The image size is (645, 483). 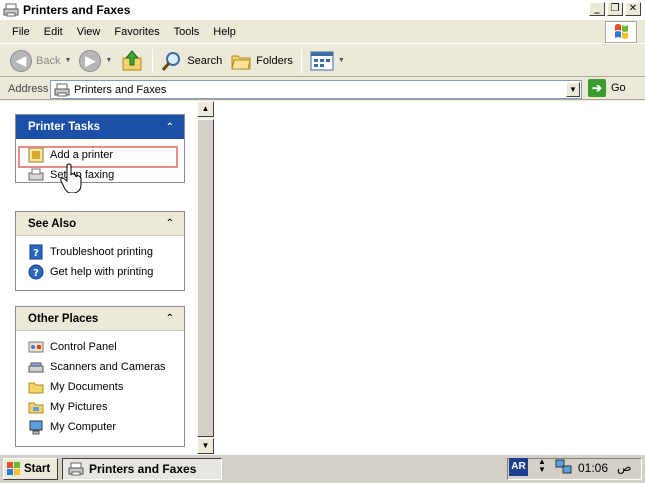 I want to click on other-places-title: Other Places, so click(x=63, y=318).